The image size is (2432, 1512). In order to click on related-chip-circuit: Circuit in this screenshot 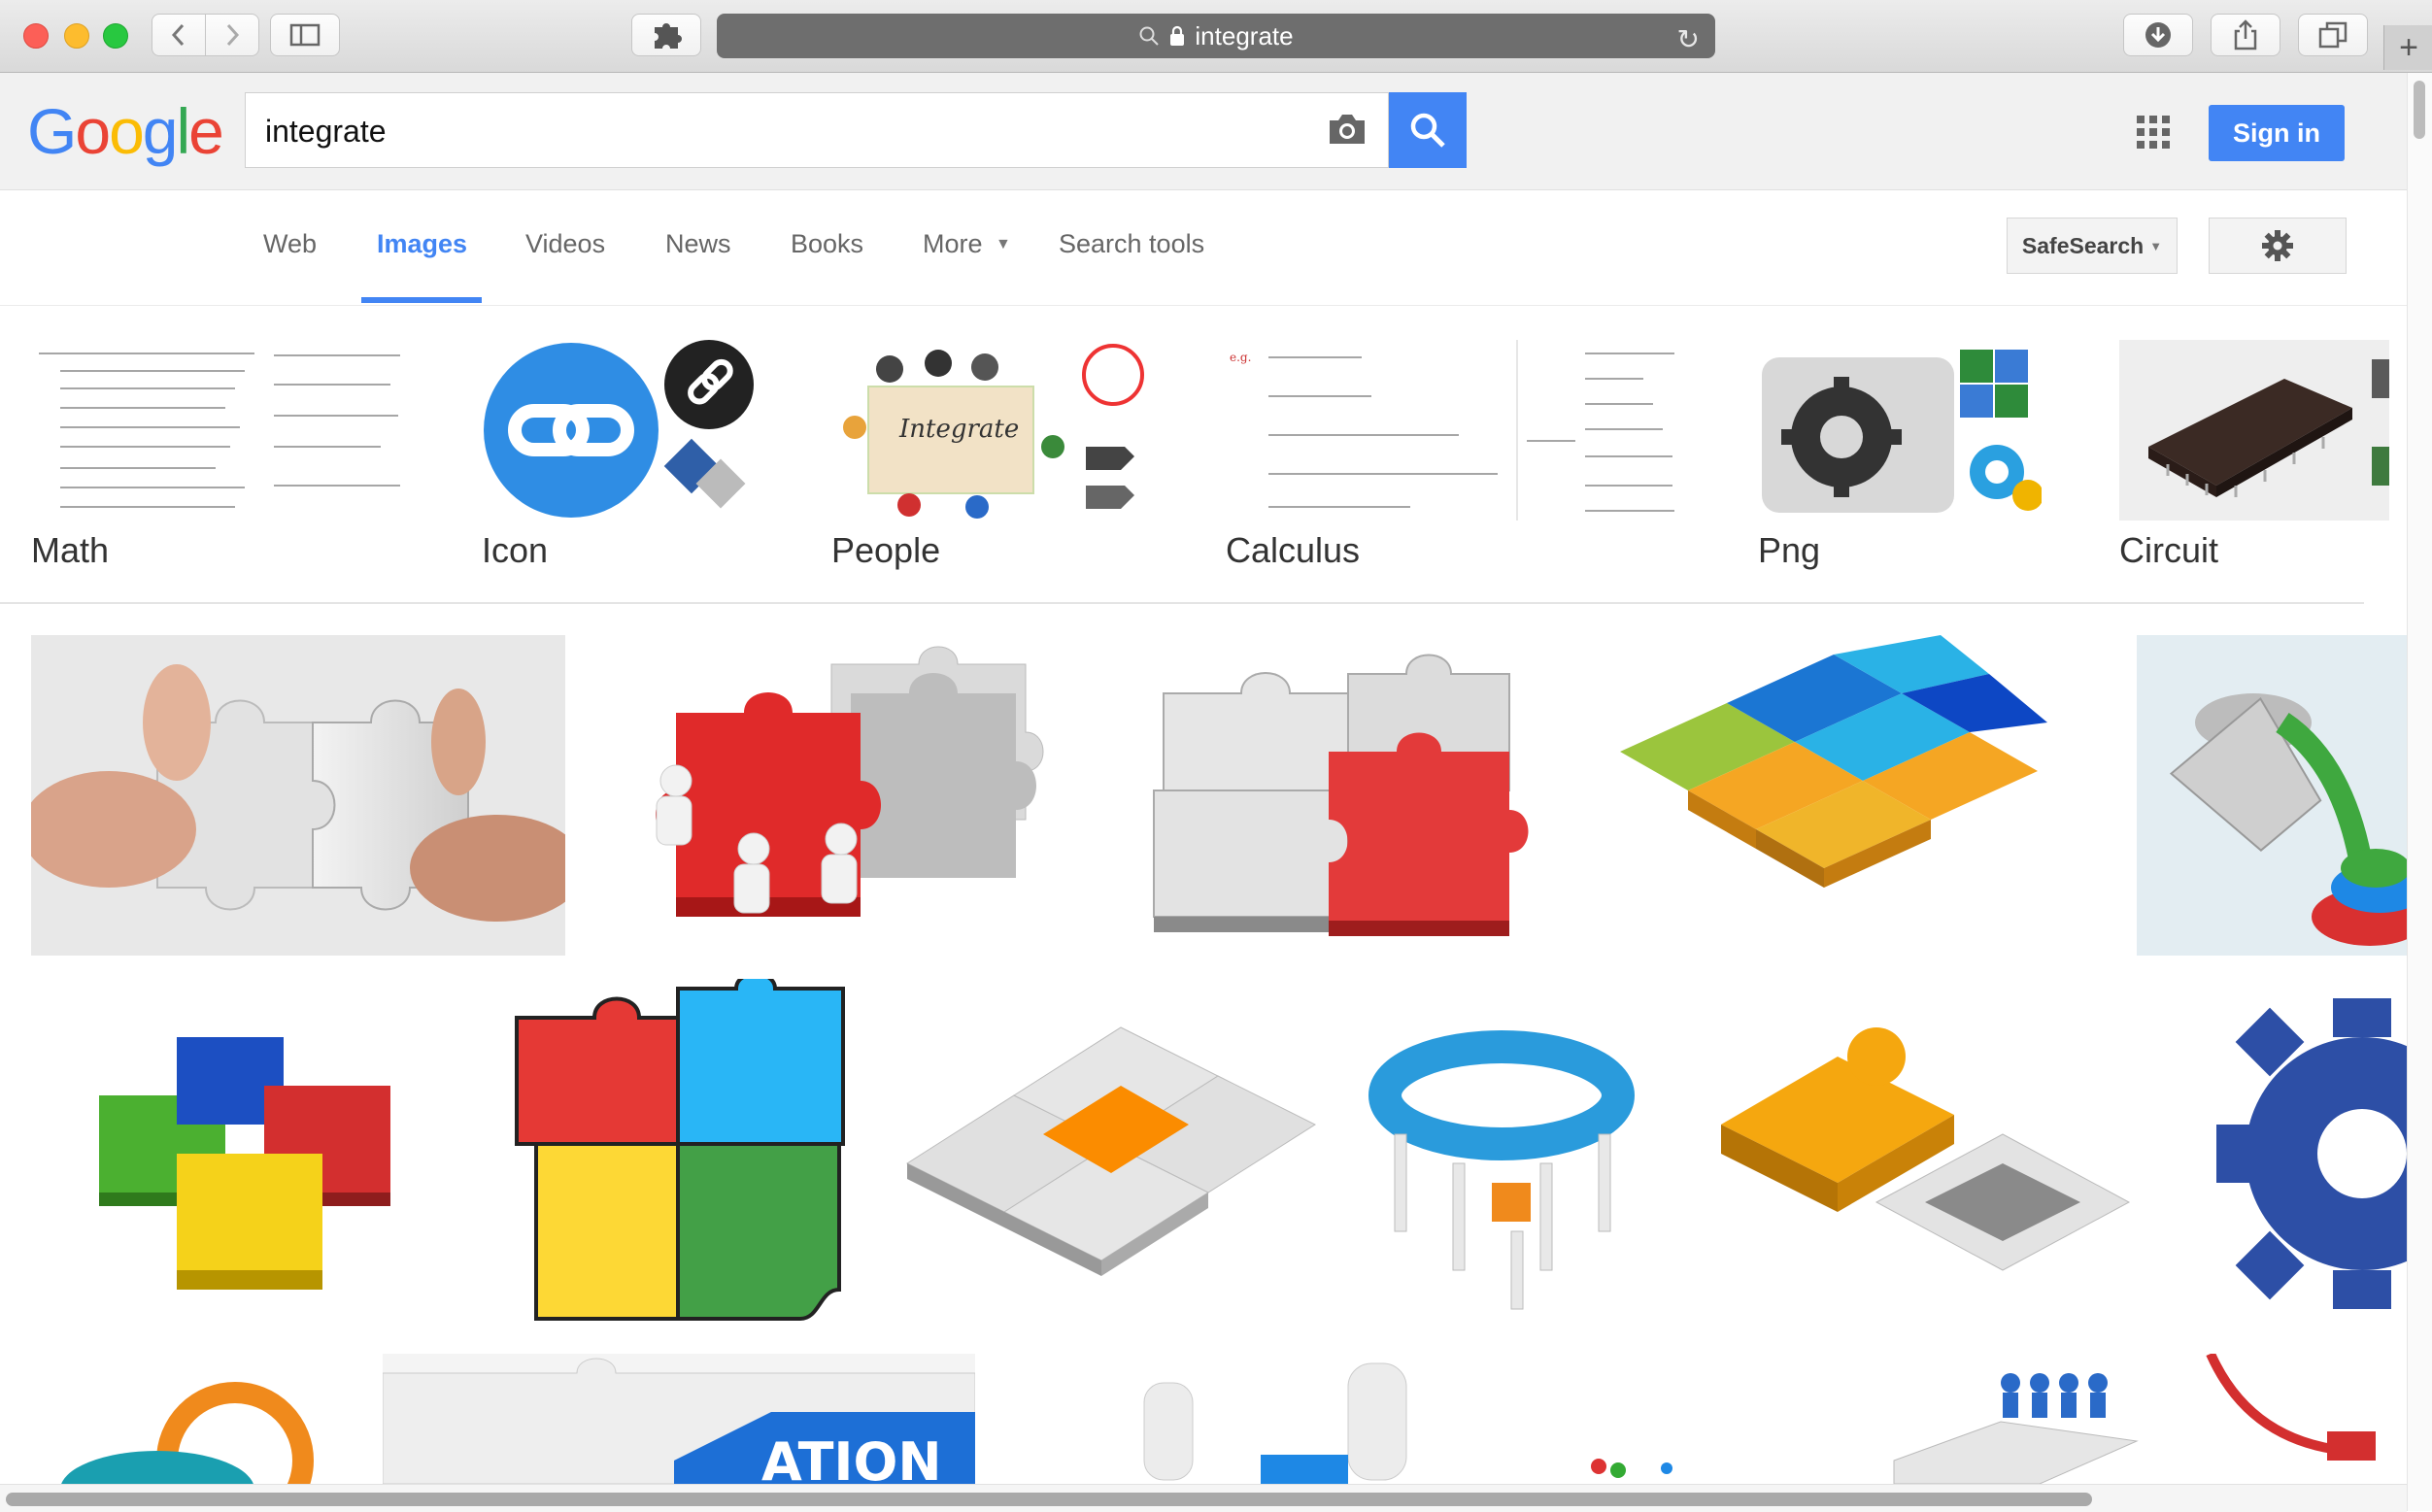, I will do `click(2254, 455)`.